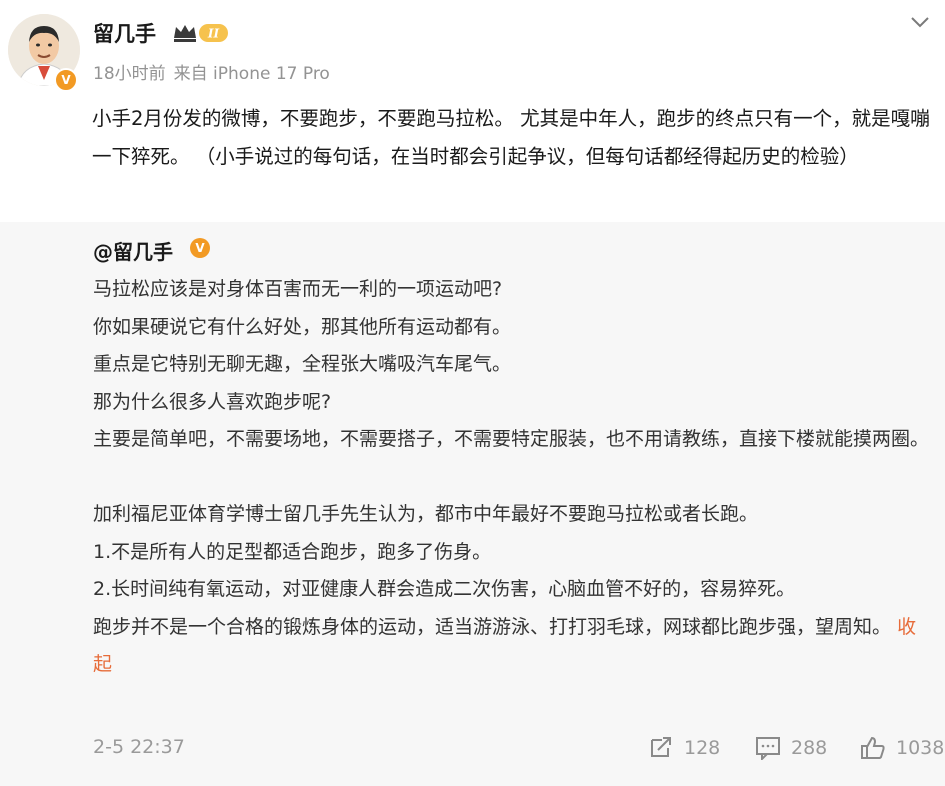 Image resolution: width=945 pixels, height=786 pixels. I want to click on quoted-author: @留几手, so click(133, 250).